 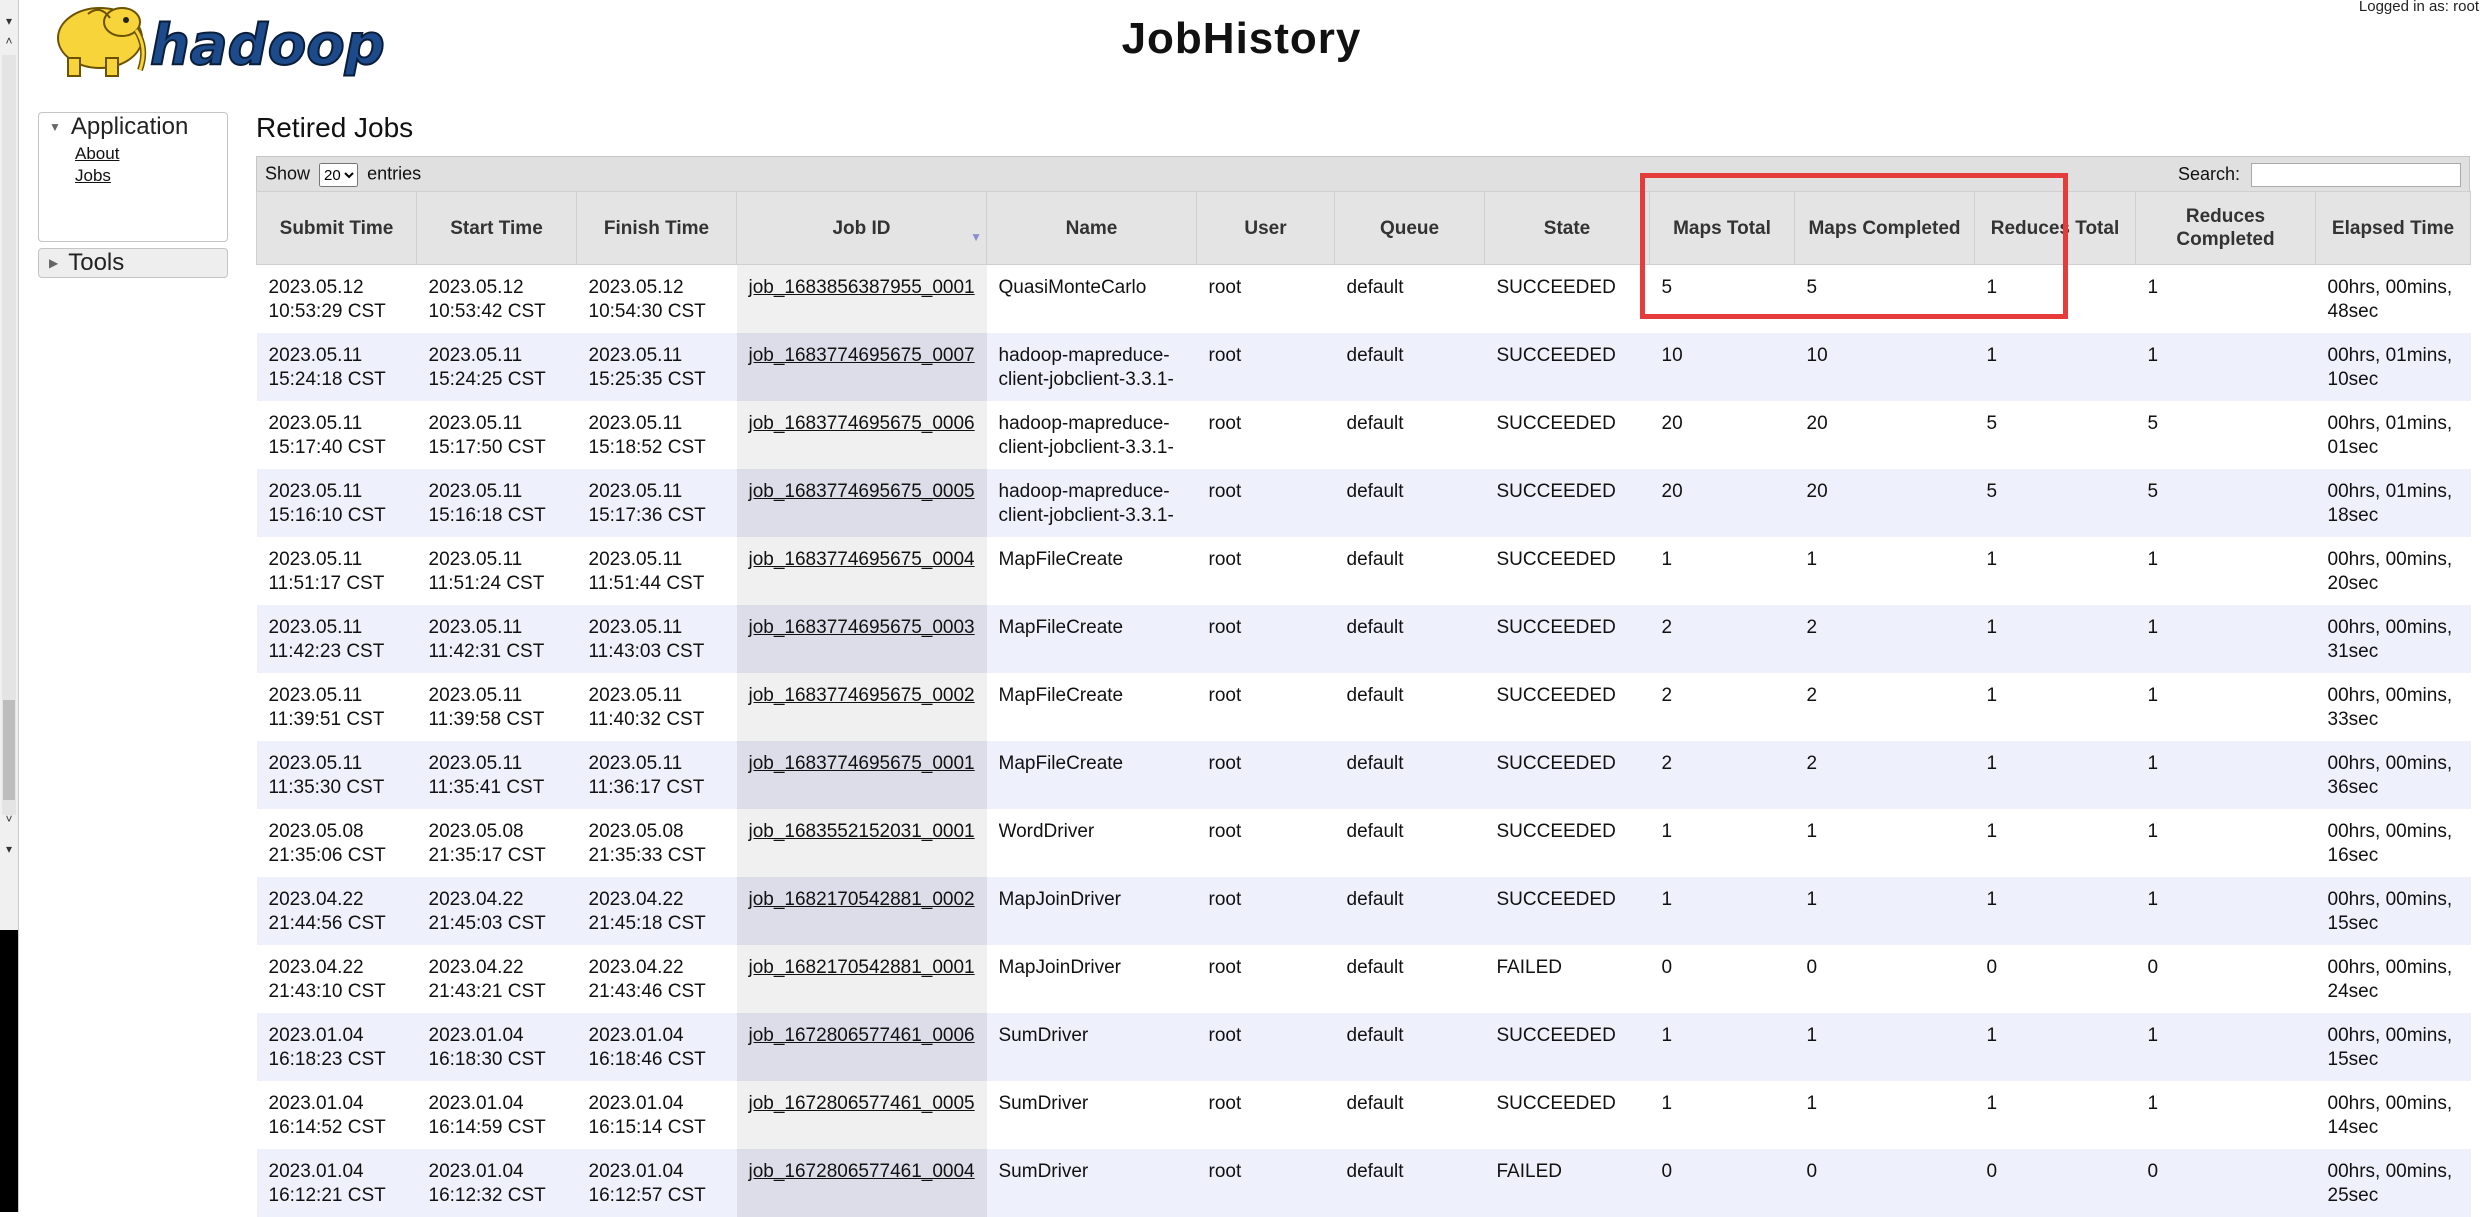 What do you see at coordinates (338, 175) in the screenshot?
I see `entries-select: 20` at bounding box center [338, 175].